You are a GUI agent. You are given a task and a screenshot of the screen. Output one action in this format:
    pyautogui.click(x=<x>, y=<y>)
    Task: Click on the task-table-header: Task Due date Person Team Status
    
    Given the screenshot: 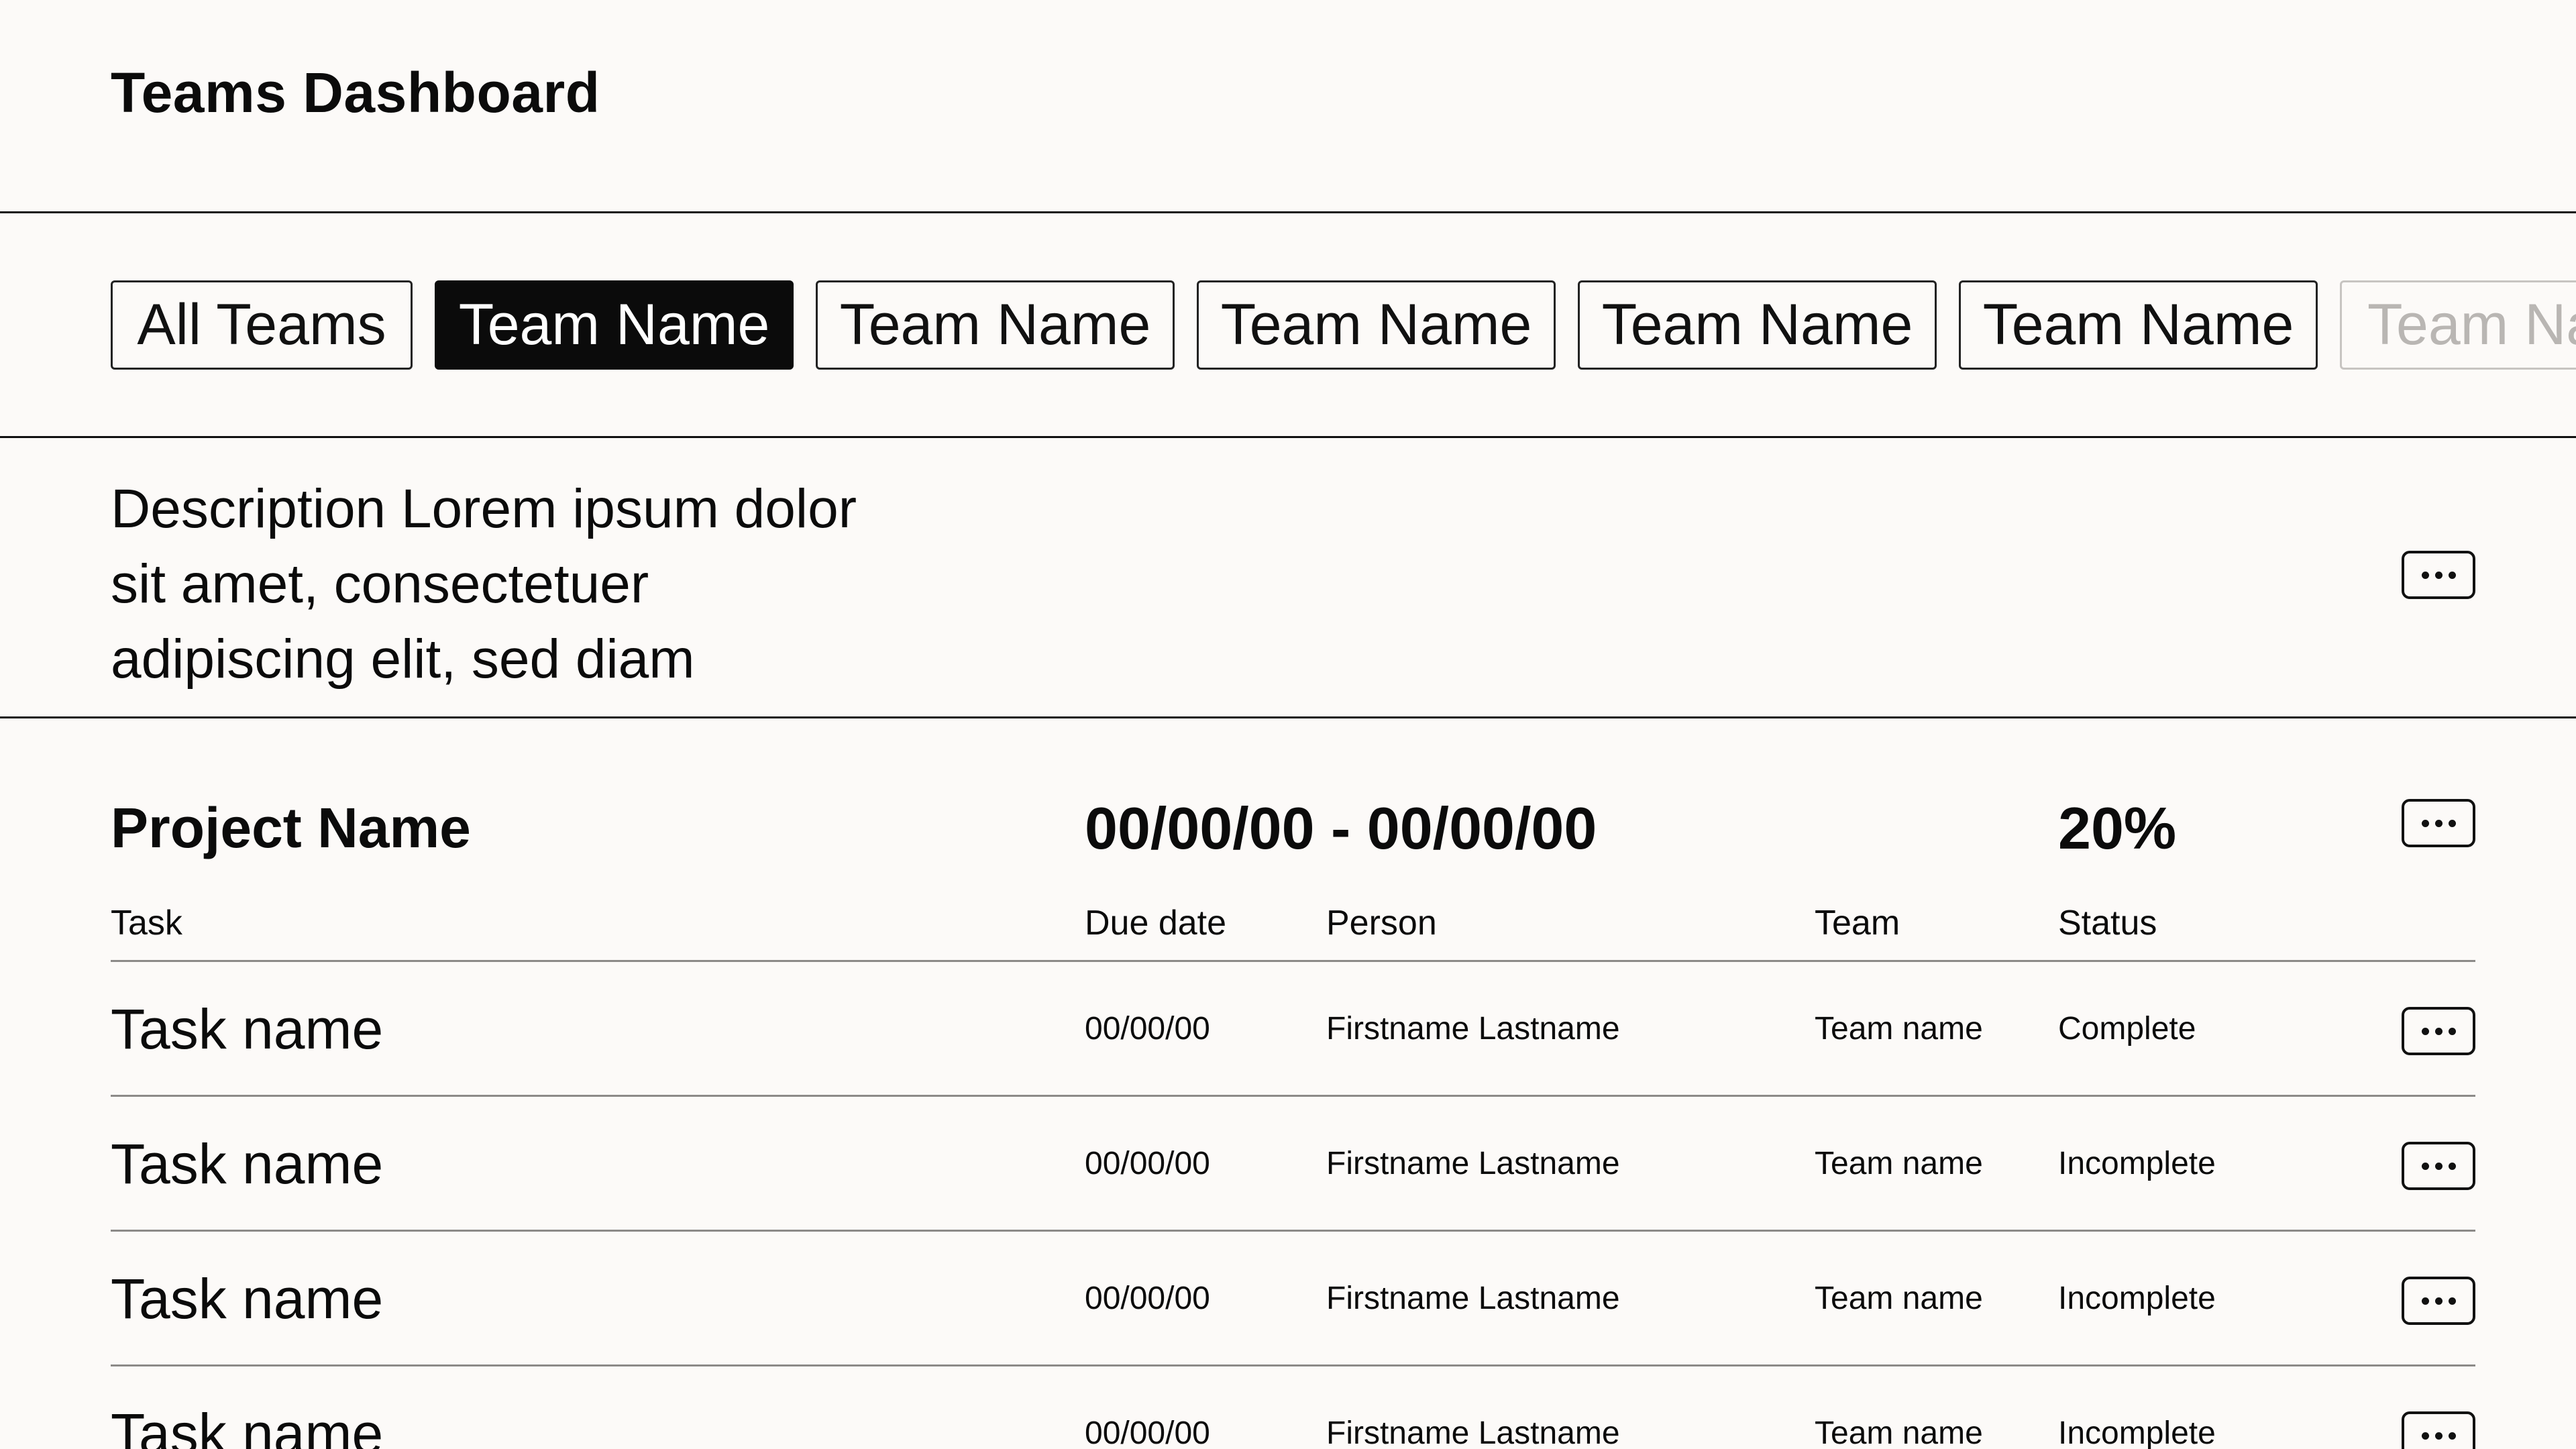 What is the action you would take?
    pyautogui.click(x=1293, y=932)
    